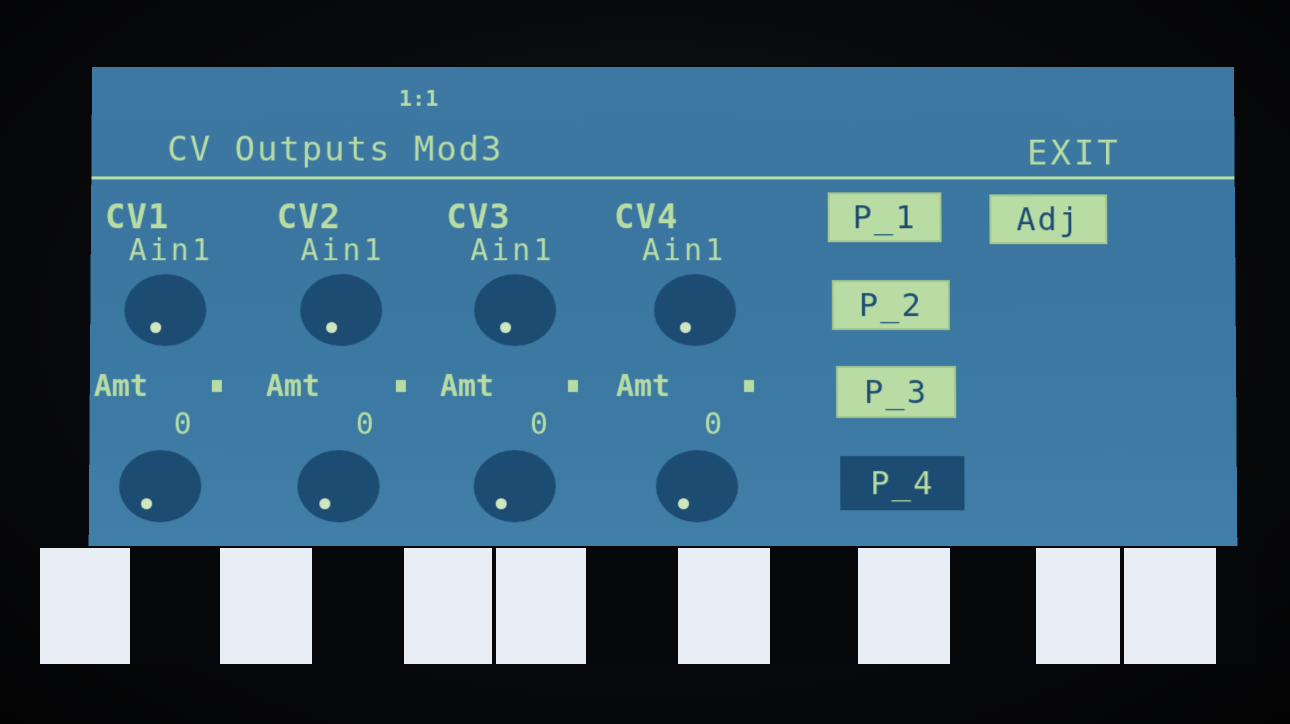 The height and width of the screenshot is (724, 1290). What do you see at coordinates (338, 486) in the screenshot?
I see `cv2-amt-knob` at bounding box center [338, 486].